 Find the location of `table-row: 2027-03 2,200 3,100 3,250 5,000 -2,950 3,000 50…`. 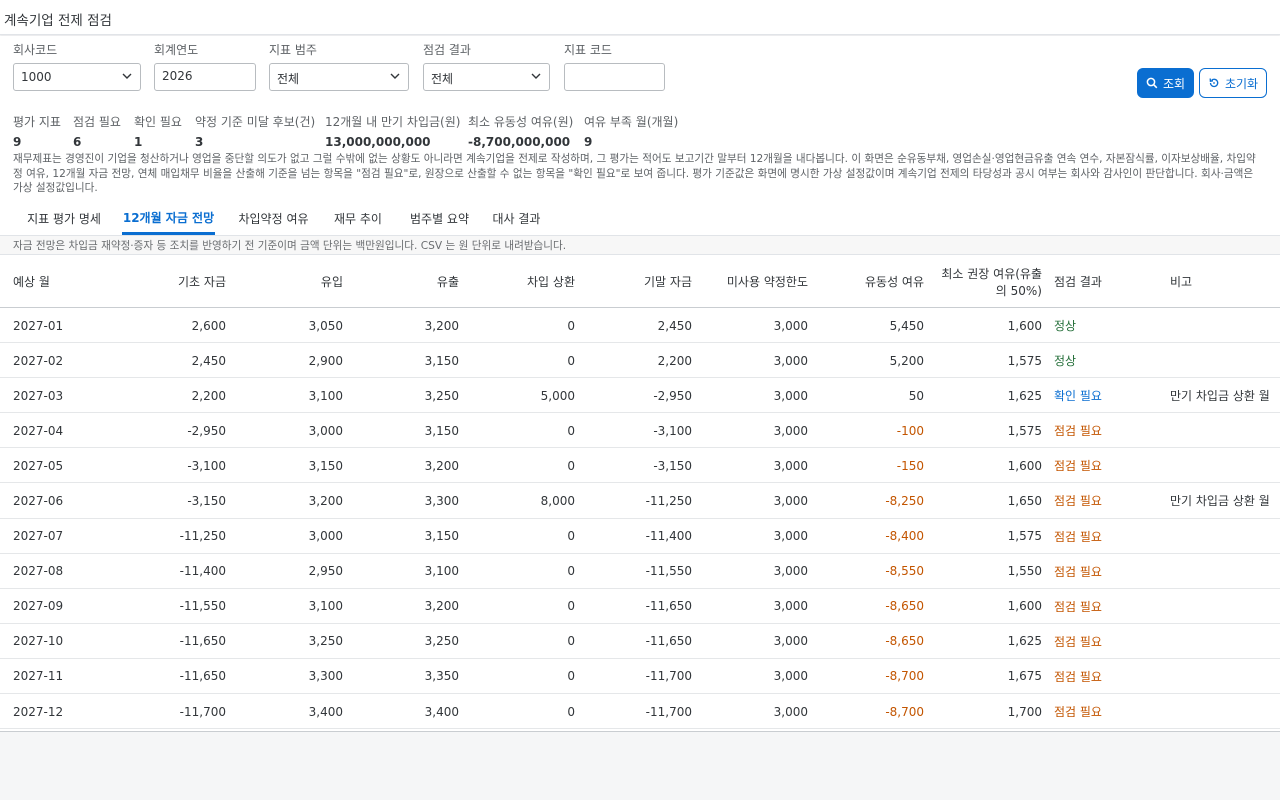

table-row: 2027-03 2,200 3,100 3,250 5,000 -2,950 3,000 50… is located at coordinates (640, 396).